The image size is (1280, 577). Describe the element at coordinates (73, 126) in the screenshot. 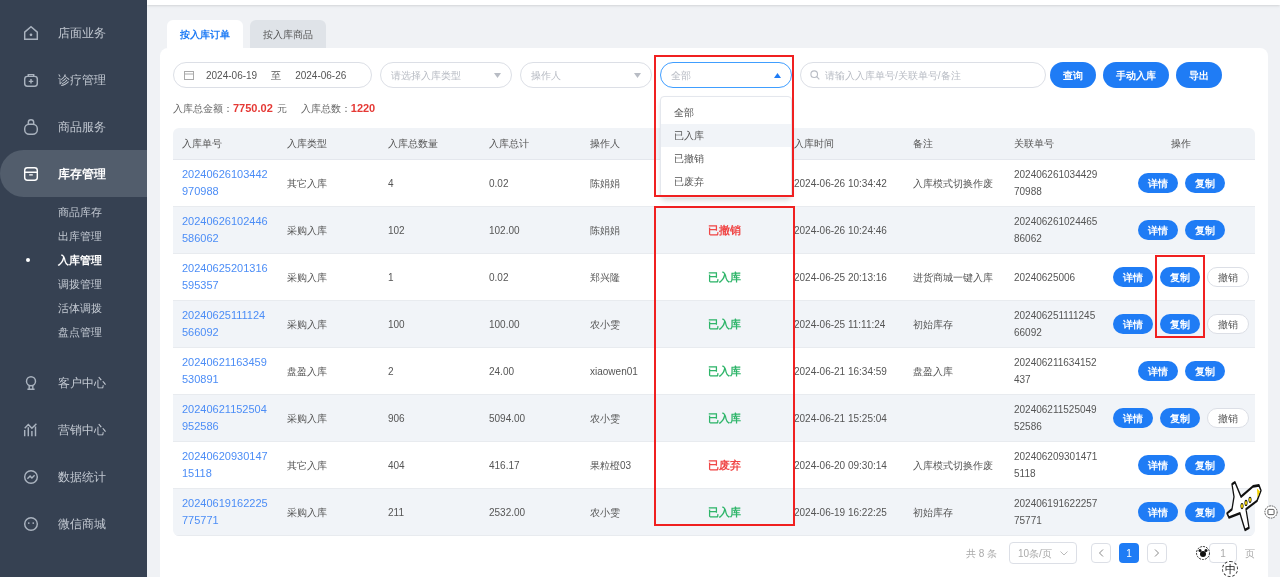

I see `sidebar-item: 商品服务` at that location.